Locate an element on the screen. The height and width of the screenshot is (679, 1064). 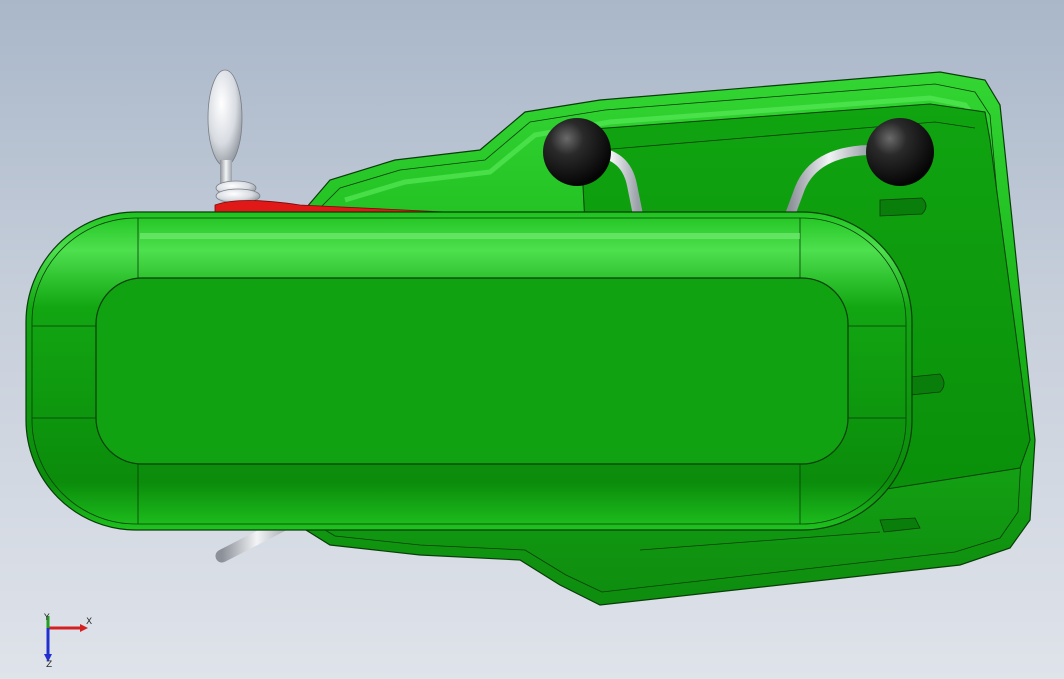
y-axis-label: Y is located at coordinates (46, 618).